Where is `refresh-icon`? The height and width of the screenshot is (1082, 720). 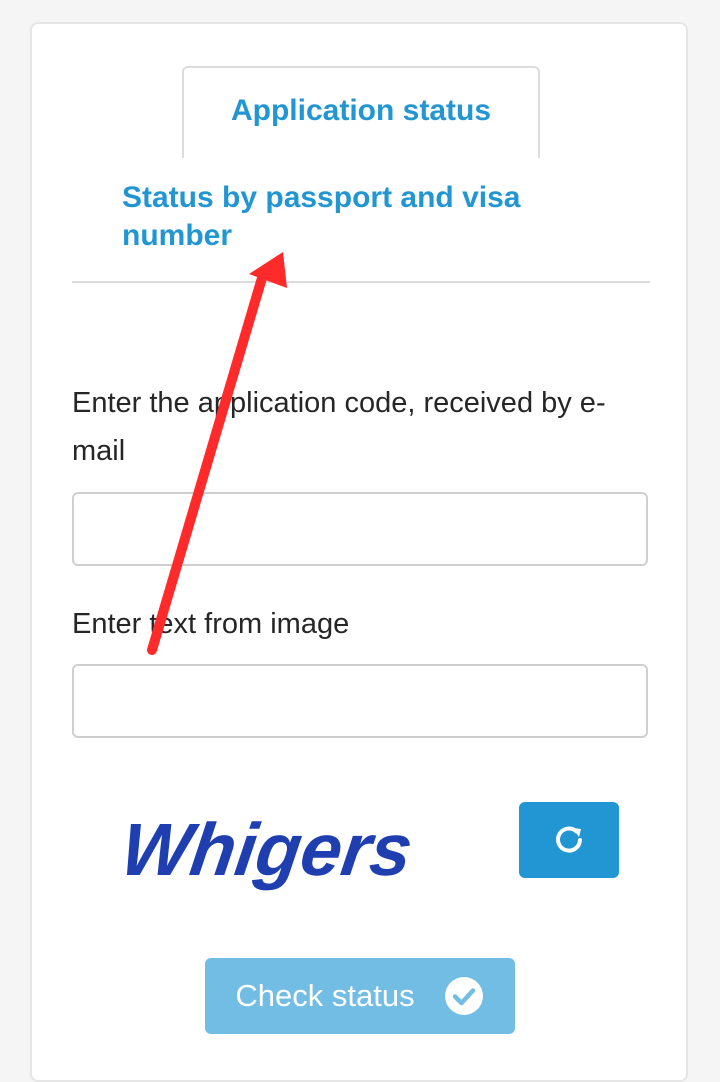 refresh-icon is located at coordinates (569, 839).